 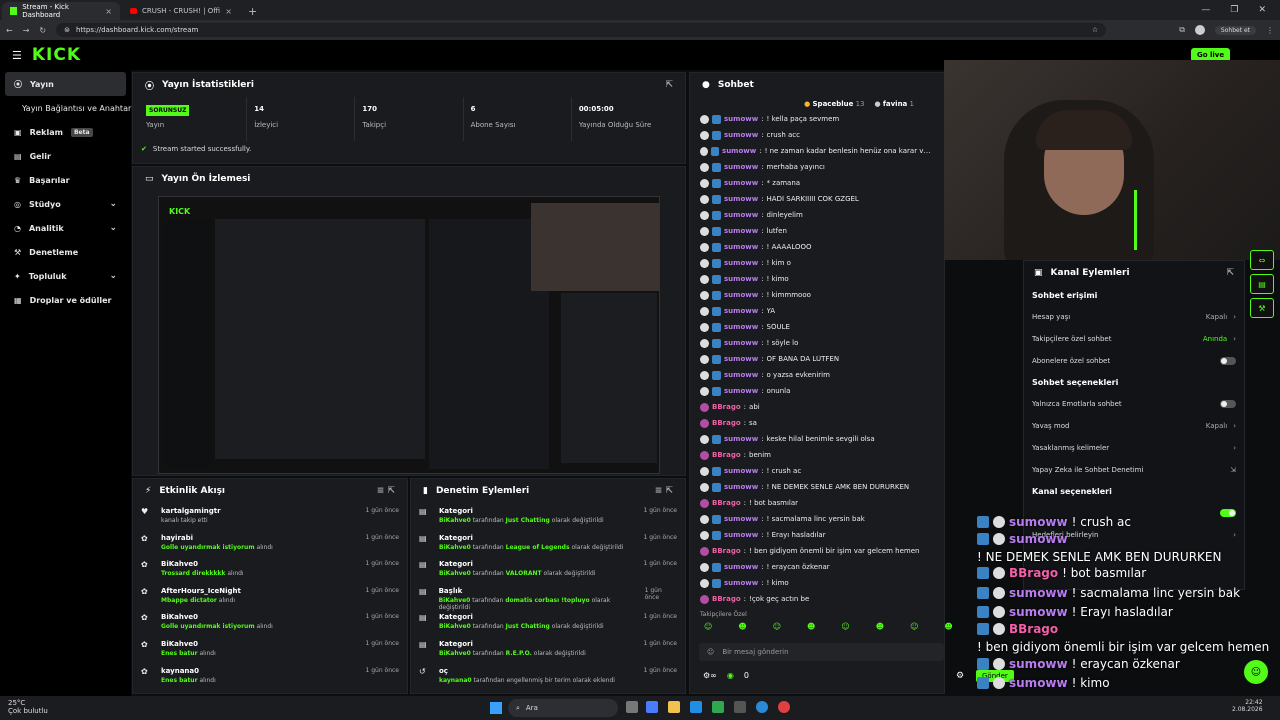 I want to click on taskbar-search: ⌕ Ara, so click(x=563, y=708).